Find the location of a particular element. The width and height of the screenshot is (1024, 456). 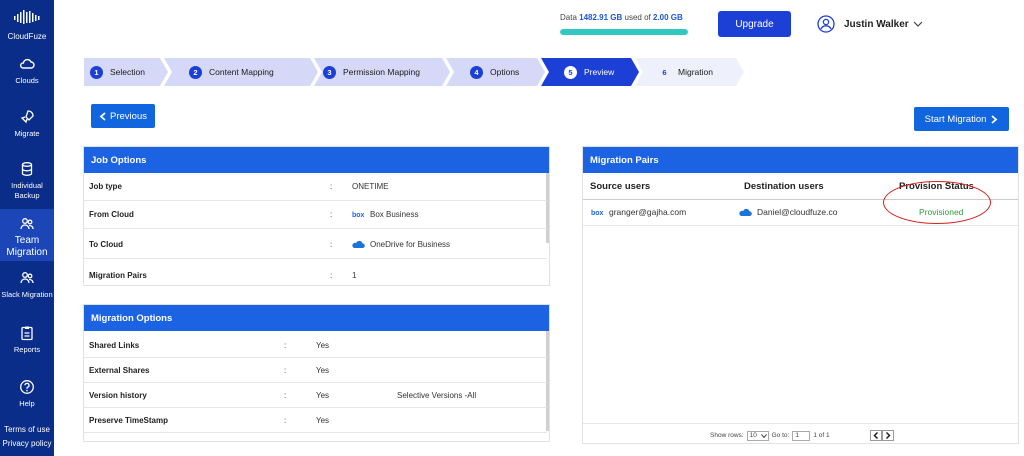

migration-options-title: Migration Options is located at coordinates (316, 318).